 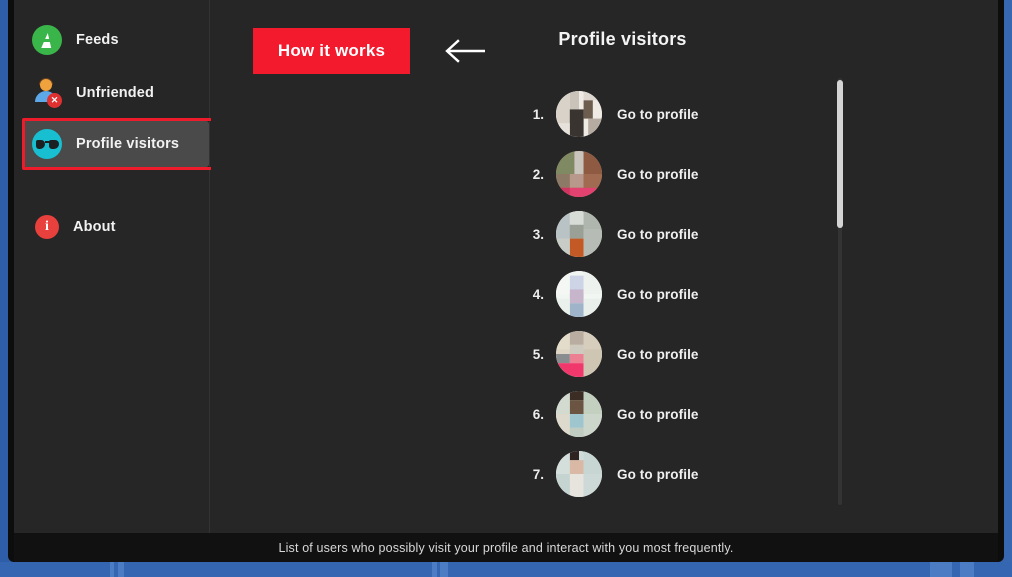 I want to click on sidebar-item-unfriended: ✕ Unfriended, so click(x=116, y=93).